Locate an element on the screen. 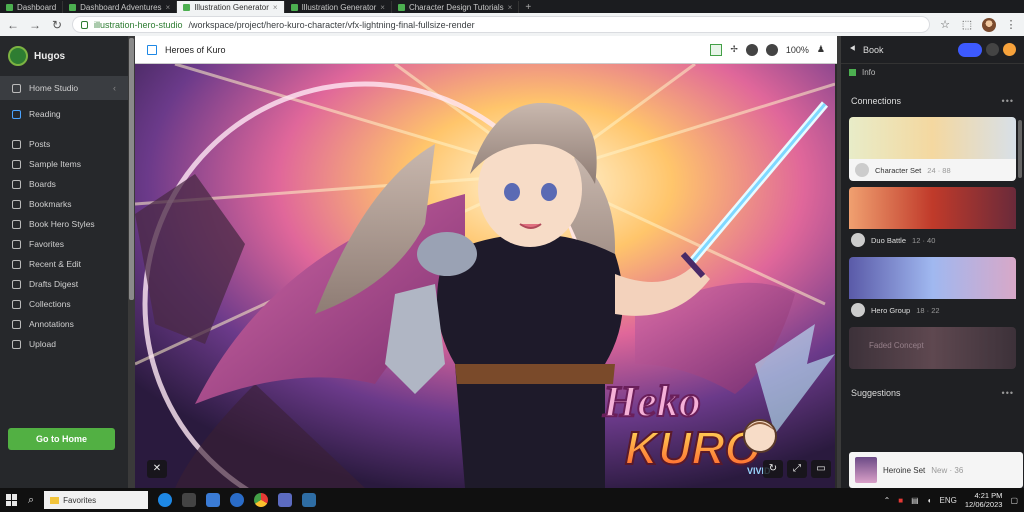 The width and height of the screenshot is (1024, 512). sidebar-item-collections: Collections is located at coordinates (64, 304).